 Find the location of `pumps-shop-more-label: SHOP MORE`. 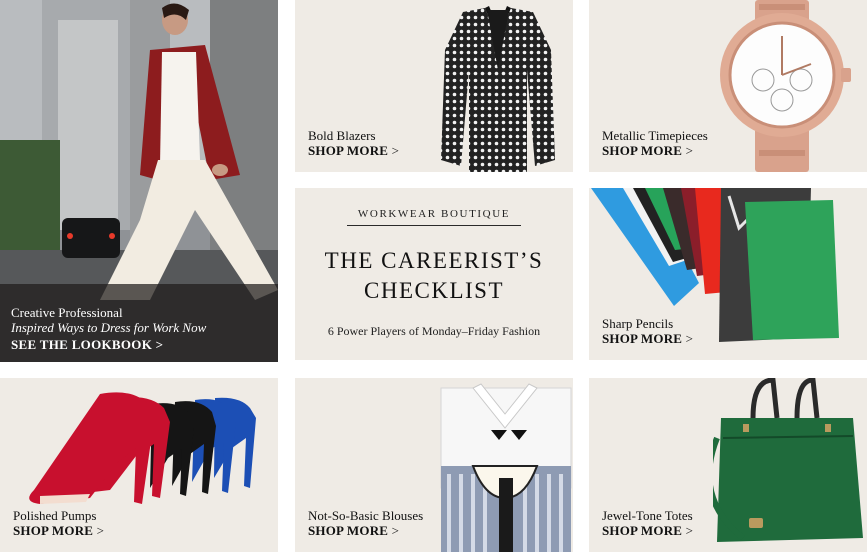

pumps-shop-more-label: SHOP MORE is located at coordinates (53, 530).